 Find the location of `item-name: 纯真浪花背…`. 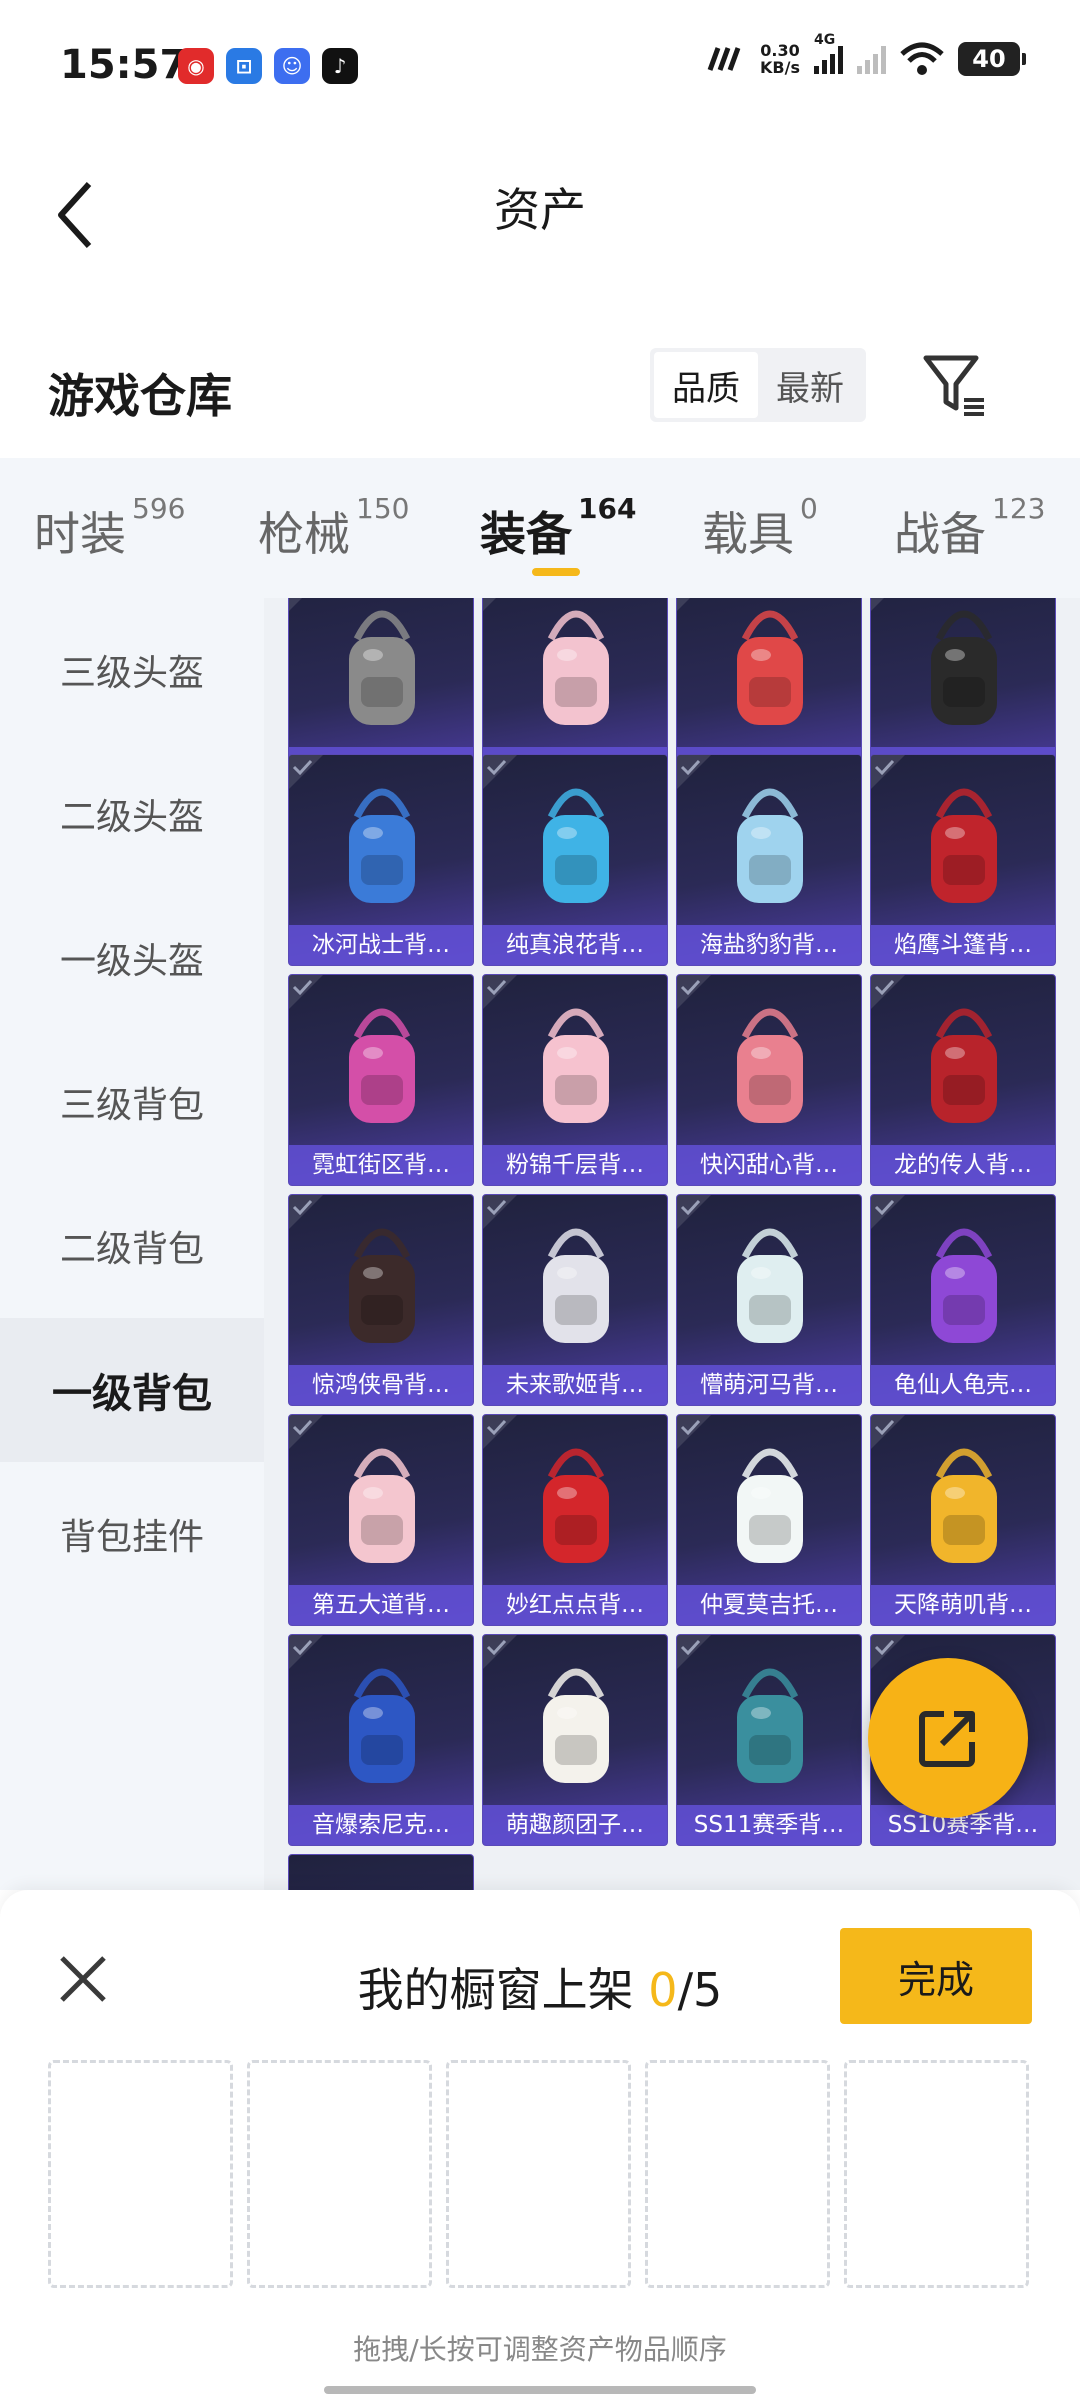

item-name: 纯真浪花背… is located at coordinates (575, 945).